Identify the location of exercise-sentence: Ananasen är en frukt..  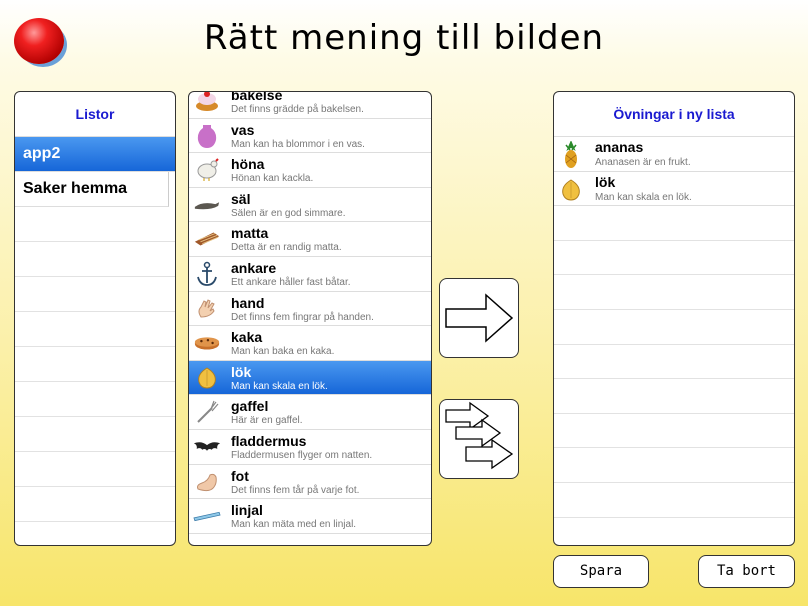
(643, 162).